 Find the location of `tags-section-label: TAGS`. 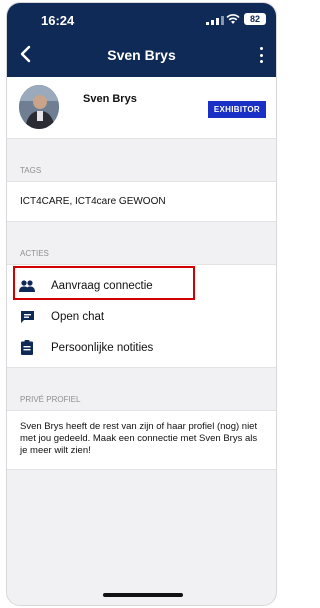

tags-section-label: TAGS is located at coordinates (31, 170).